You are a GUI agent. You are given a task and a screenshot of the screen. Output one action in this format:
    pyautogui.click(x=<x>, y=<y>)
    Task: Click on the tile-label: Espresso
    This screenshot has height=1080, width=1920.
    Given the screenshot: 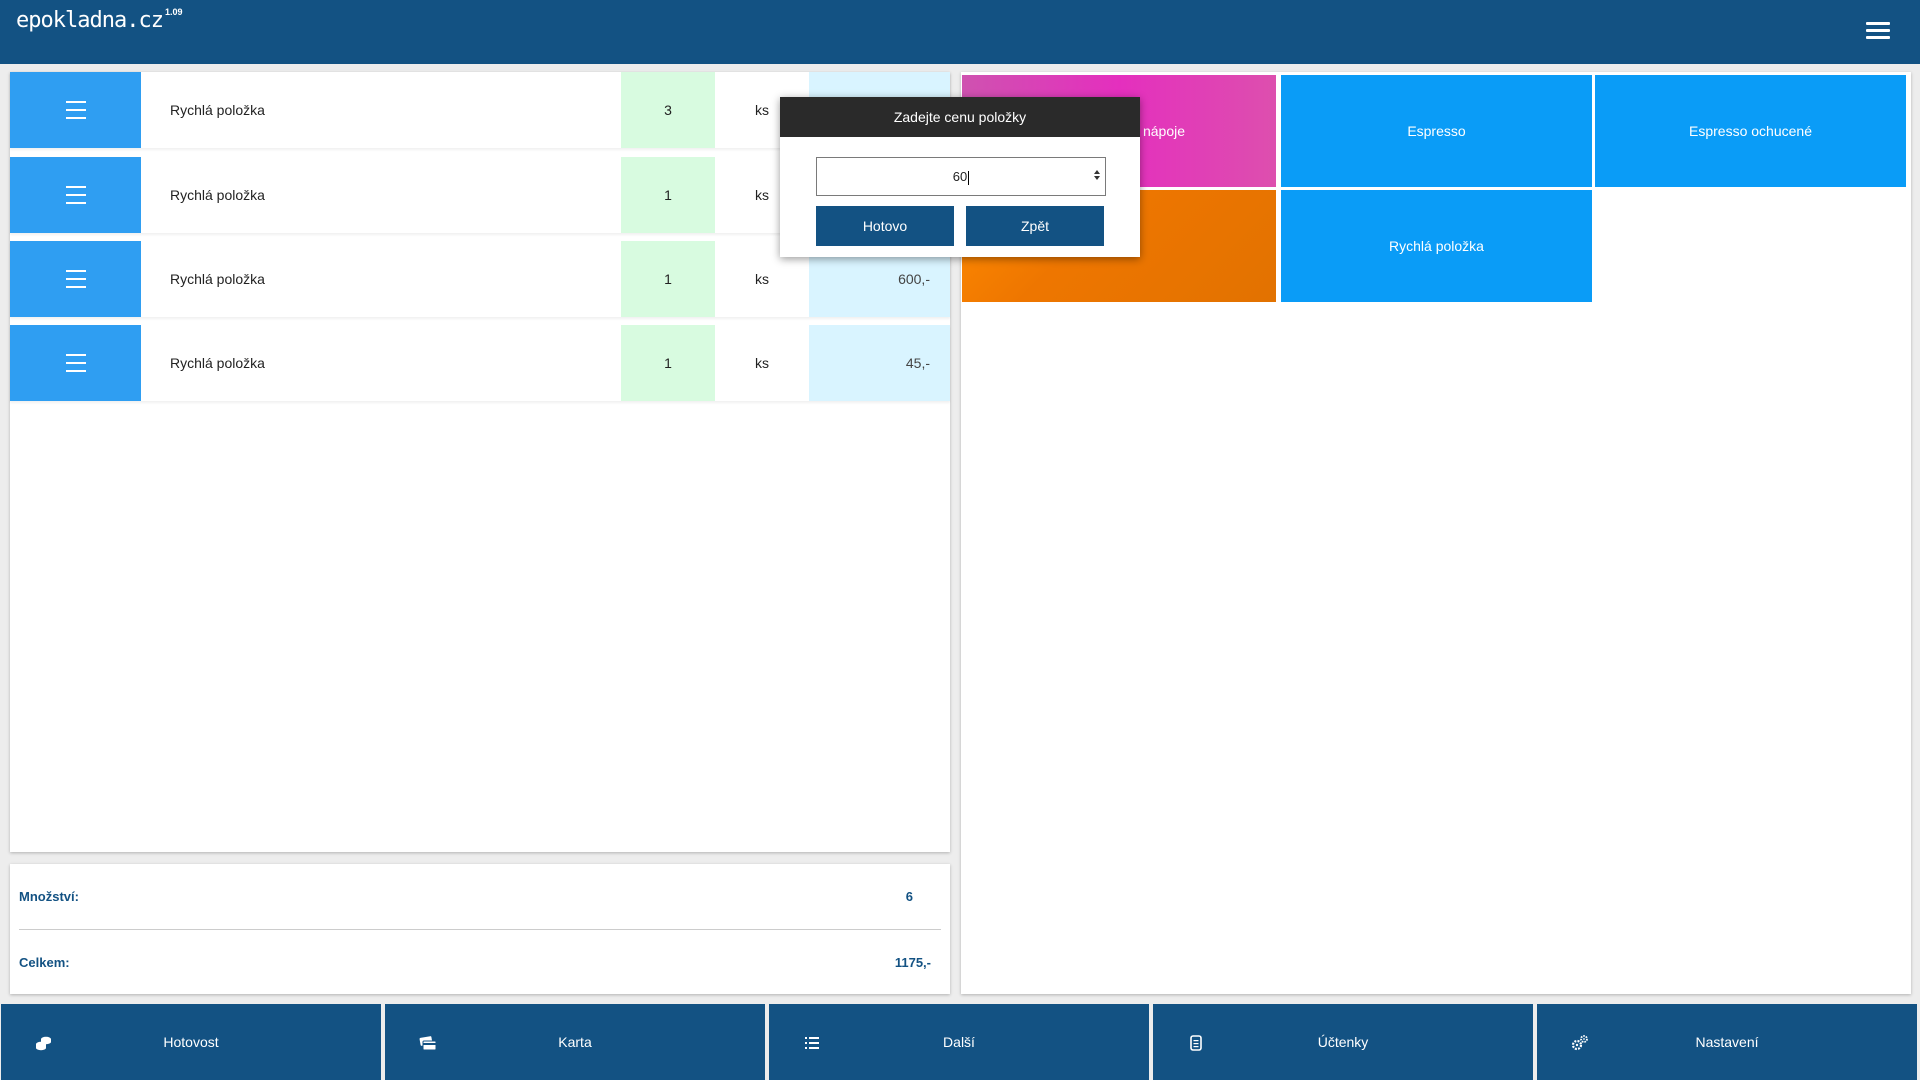 What is the action you would take?
    pyautogui.click(x=1436, y=131)
    